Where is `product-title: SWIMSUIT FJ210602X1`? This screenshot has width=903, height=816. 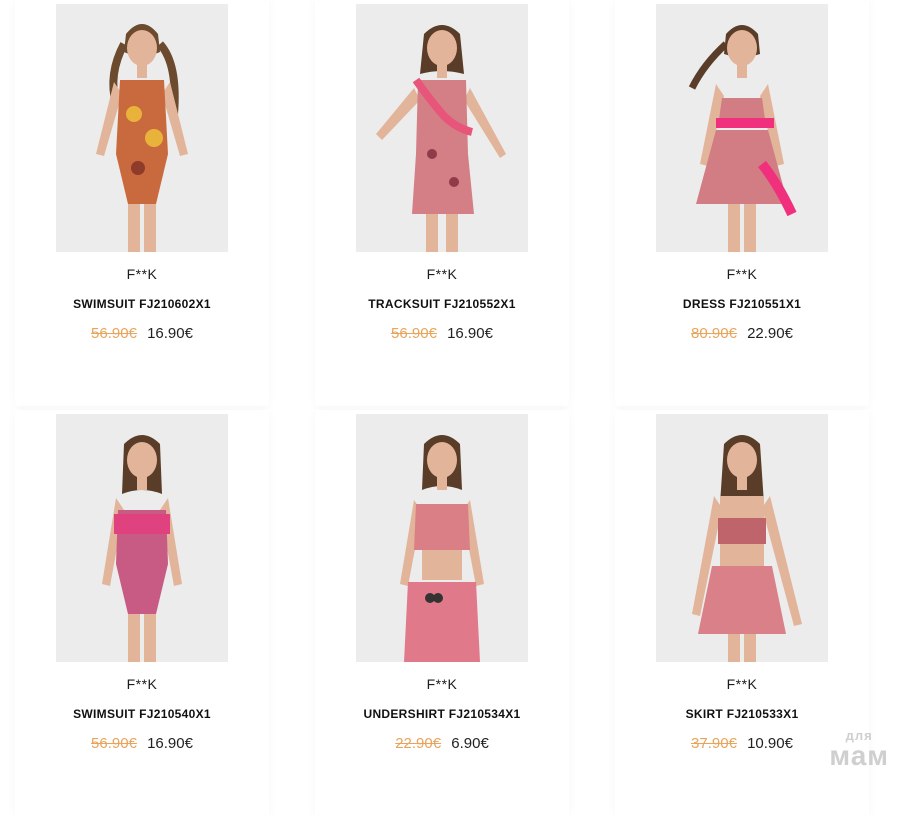
product-title: SWIMSUIT FJ210602X1 is located at coordinates (142, 304).